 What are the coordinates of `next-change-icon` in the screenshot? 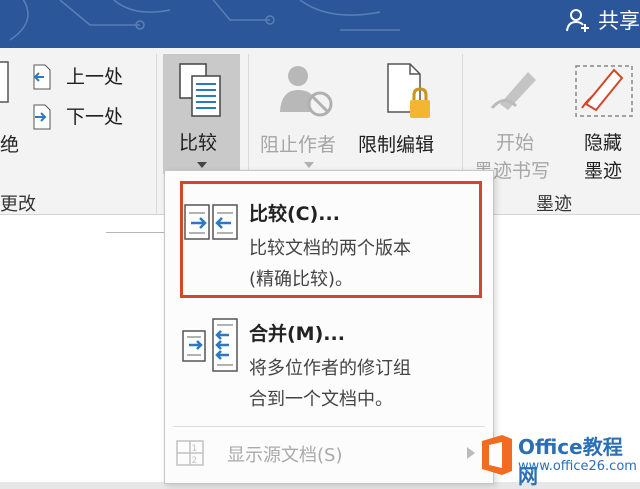 It's located at (42, 117).